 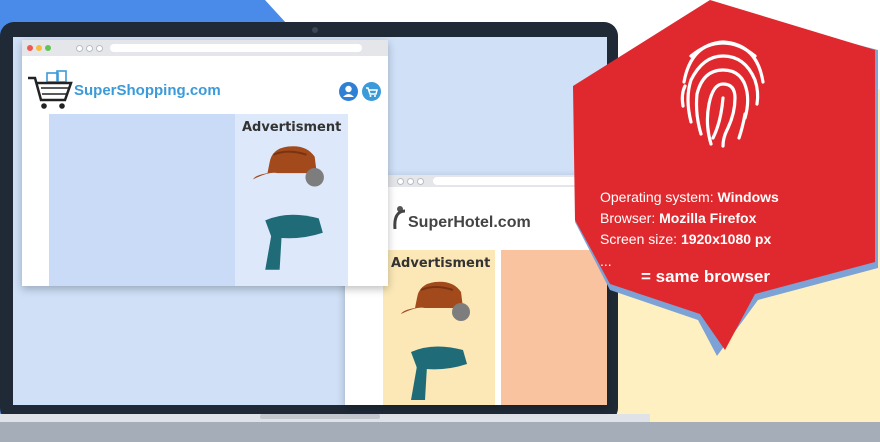 What do you see at coordinates (48, 48) in the screenshot?
I see `maximize-dot` at bounding box center [48, 48].